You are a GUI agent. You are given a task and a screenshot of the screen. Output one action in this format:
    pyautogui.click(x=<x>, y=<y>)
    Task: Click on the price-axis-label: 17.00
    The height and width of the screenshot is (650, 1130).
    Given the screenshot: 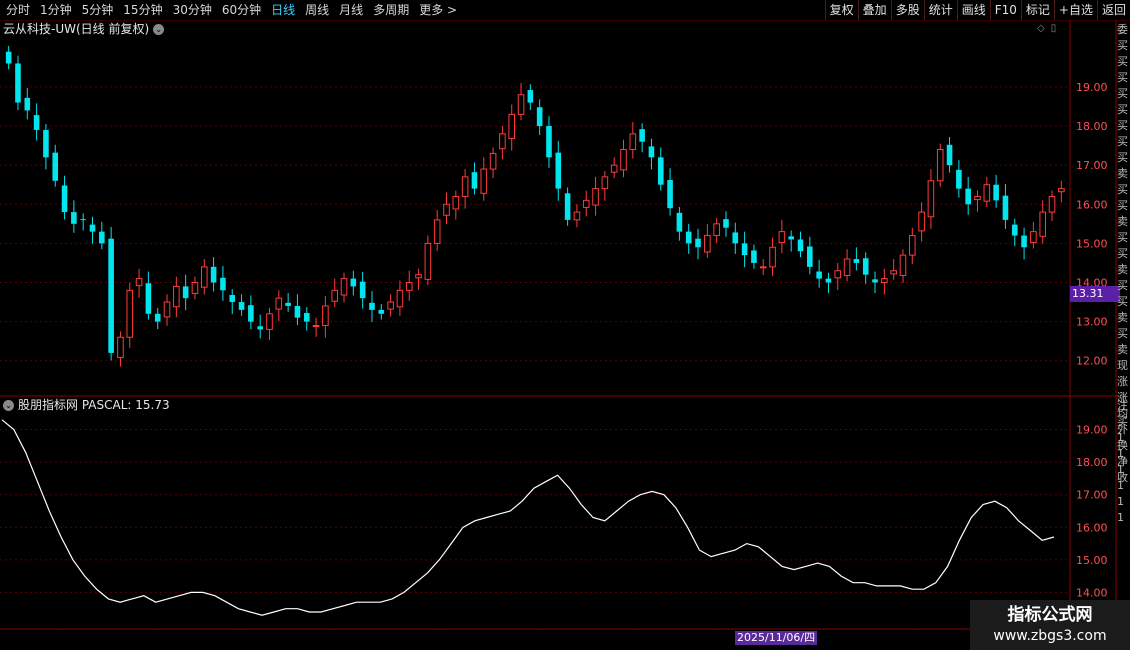 What is the action you would take?
    pyautogui.click(x=1092, y=165)
    